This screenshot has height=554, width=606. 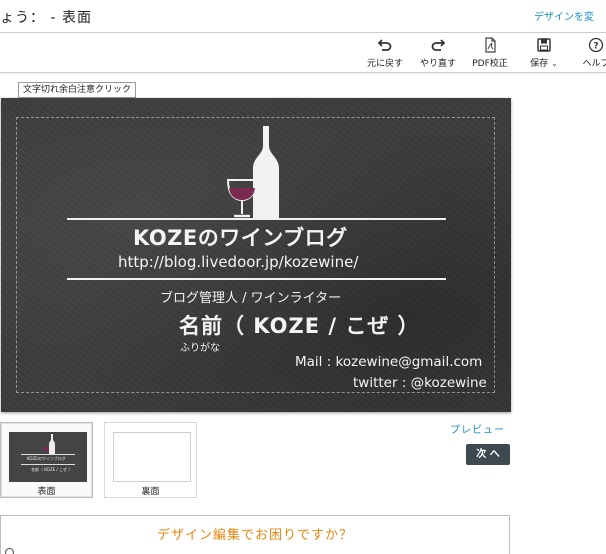 I want to click on mini-wine-icon, so click(x=49, y=444).